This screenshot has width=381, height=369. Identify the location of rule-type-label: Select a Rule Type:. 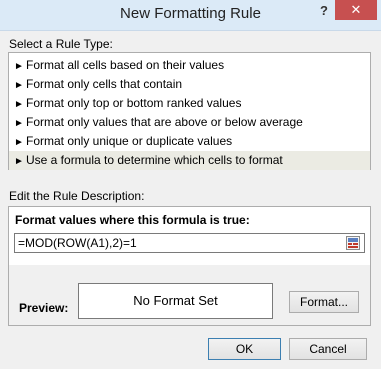
(61, 44).